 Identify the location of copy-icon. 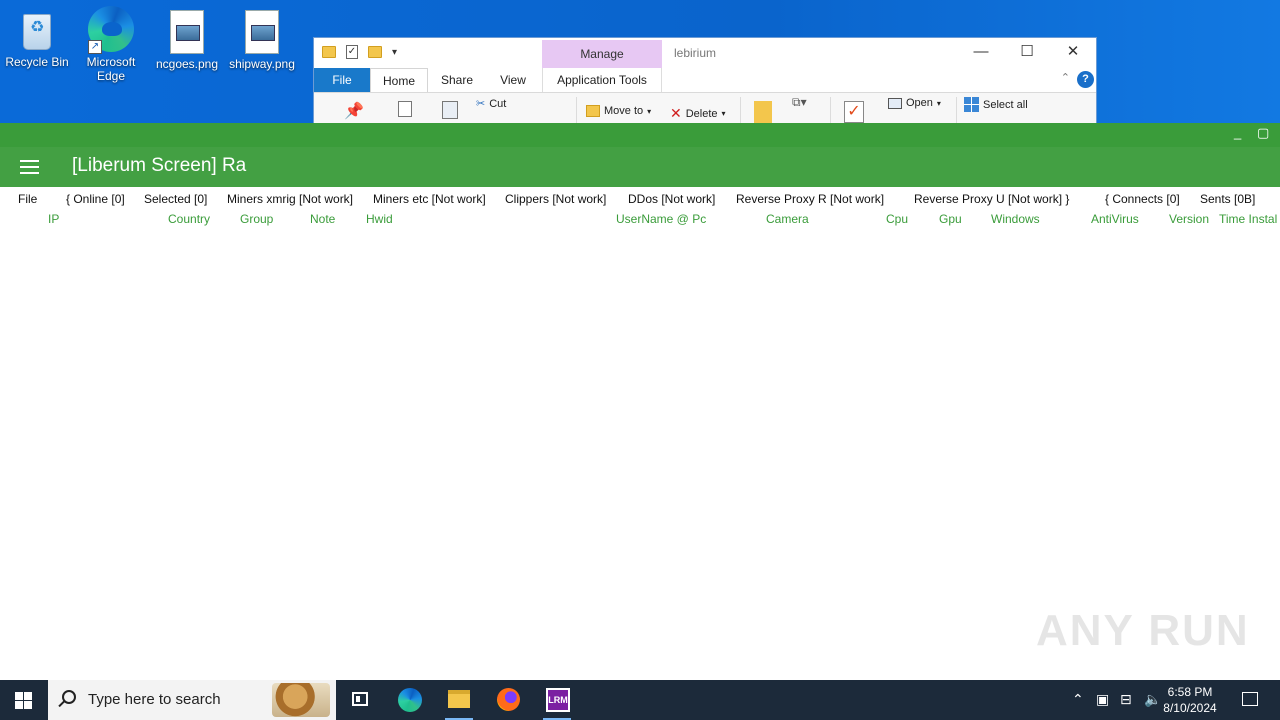
(405, 109).